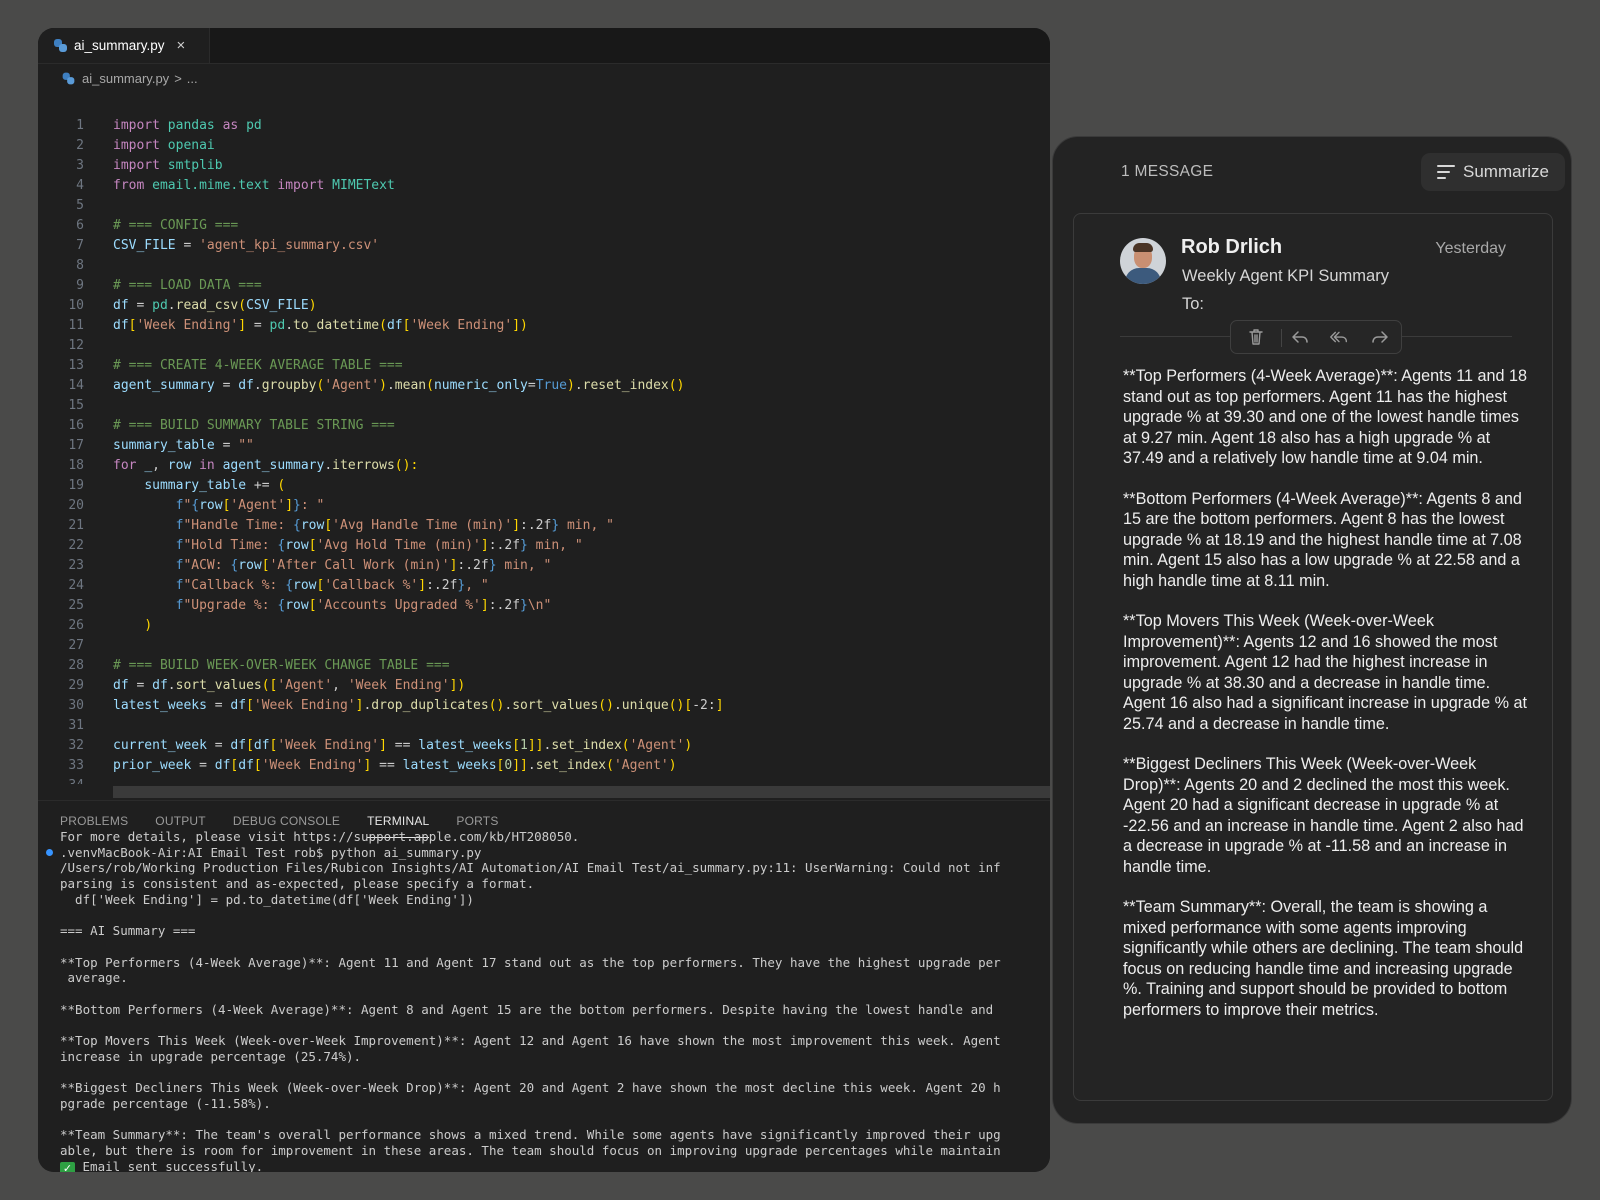 The height and width of the screenshot is (1200, 1600). I want to click on chevron-right-icon: >, so click(178, 78).